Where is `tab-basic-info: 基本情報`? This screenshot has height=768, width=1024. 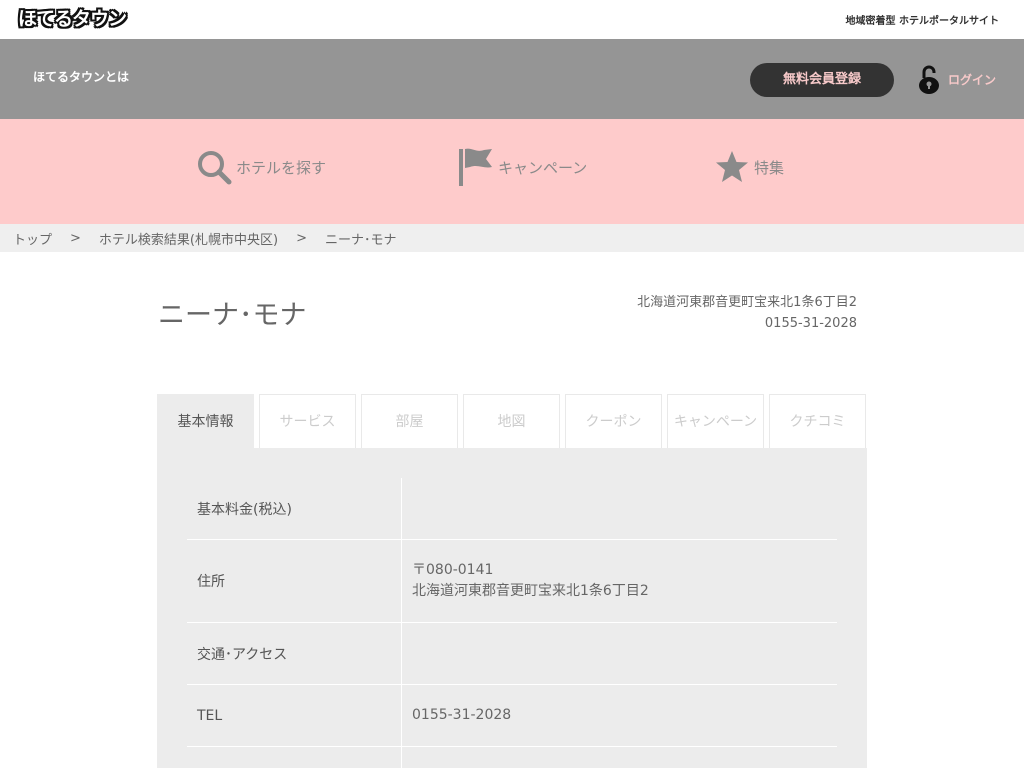
tab-basic-info: 基本情報 is located at coordinates (205, 421).